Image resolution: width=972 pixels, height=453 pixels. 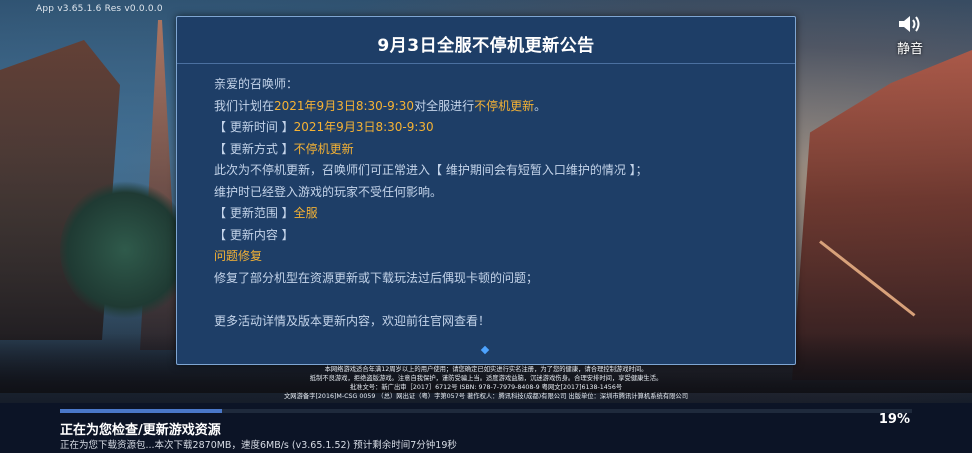 I want to click on notice-text: 亲爱的召唤师：, so click(x=256, y=84).